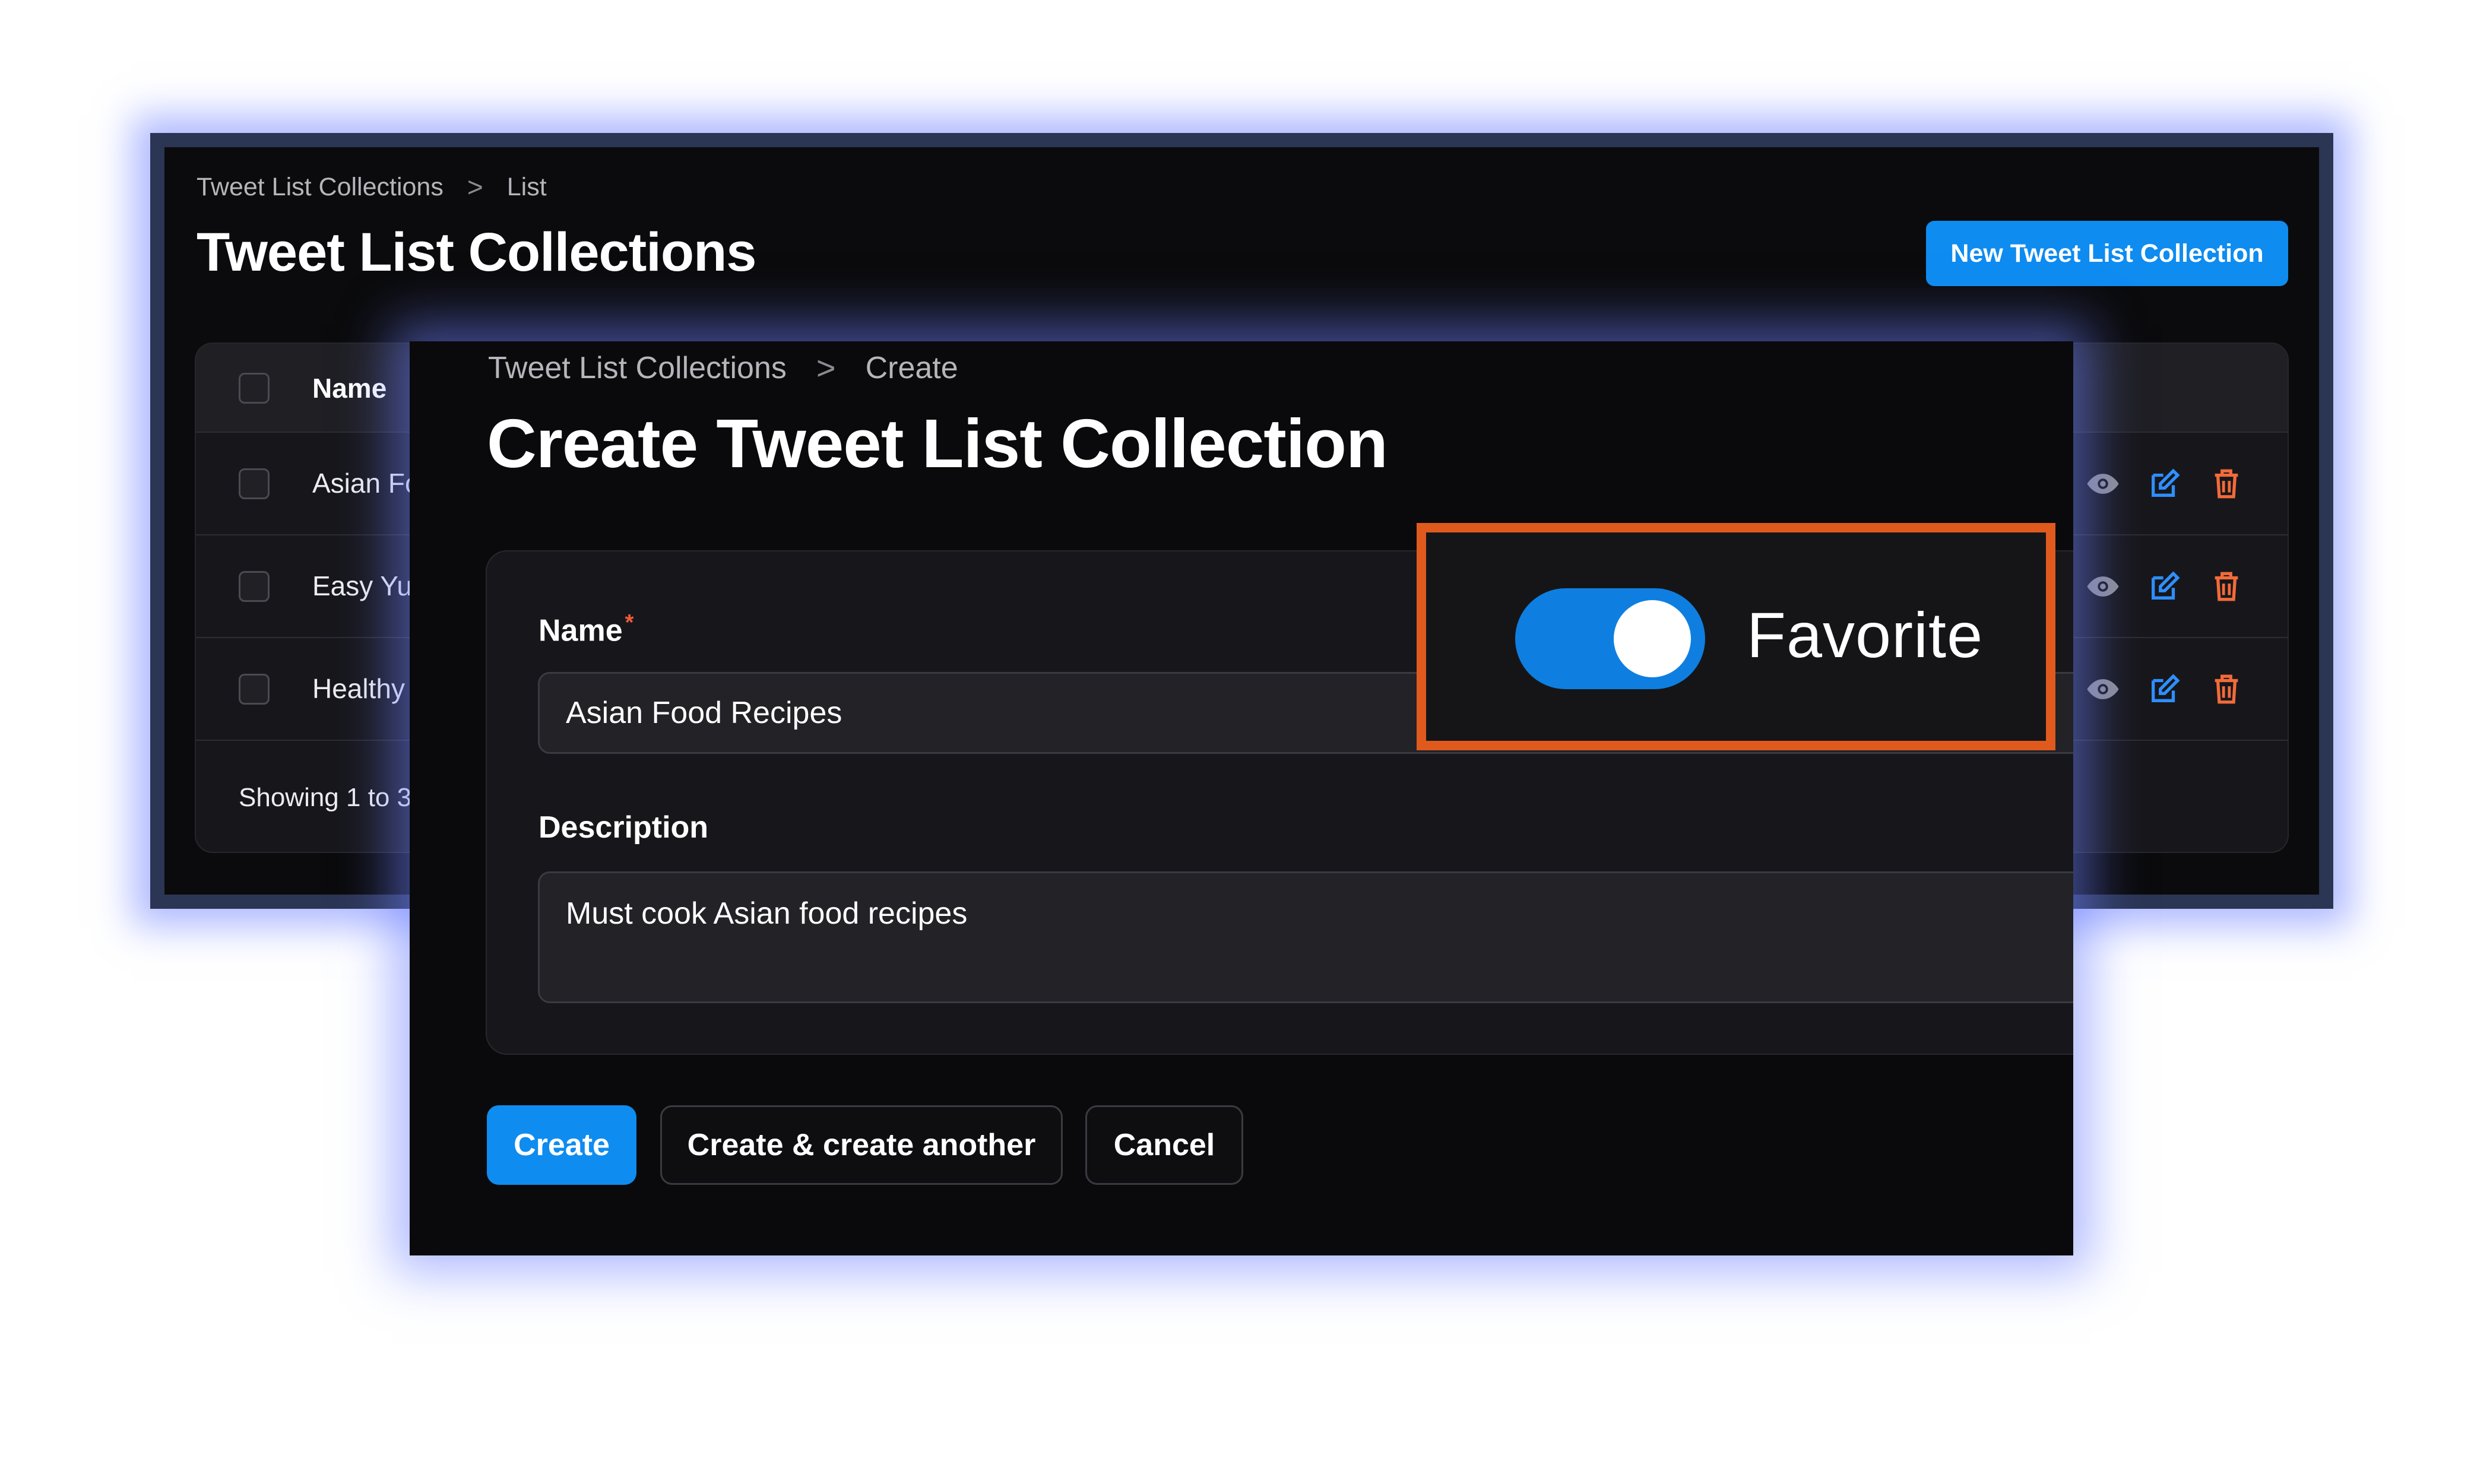 The height and width of the screenshot is (1484, 2474). What do you see at coordinates (325, 797) in the screenshot?
I see `pagination-summary: Showing 1 to 3` at bounding box center [325, 797].